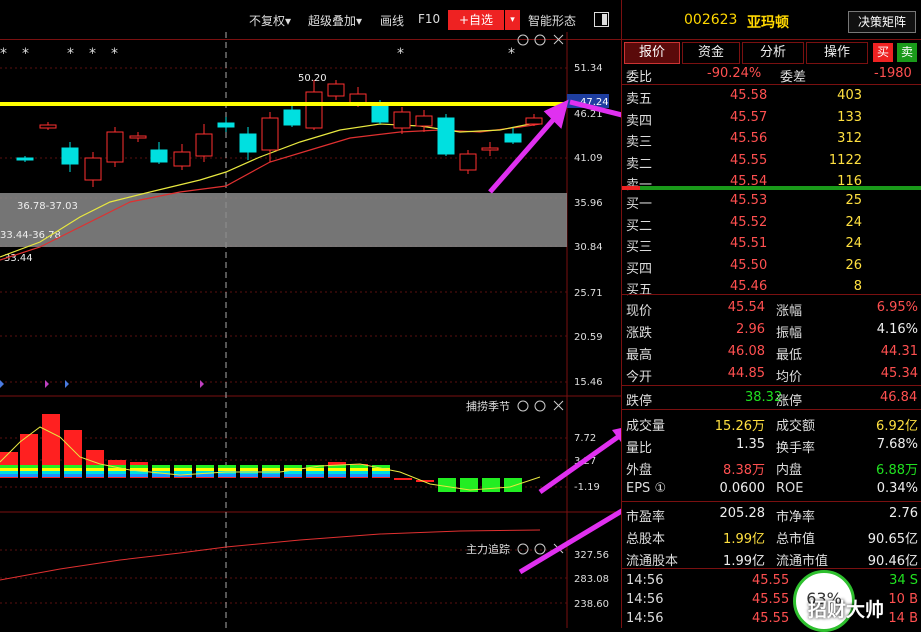  Describe the element at coordinates (771, 201) in the screenshot. I see `book-row: 买一 45.53 25` at that location.